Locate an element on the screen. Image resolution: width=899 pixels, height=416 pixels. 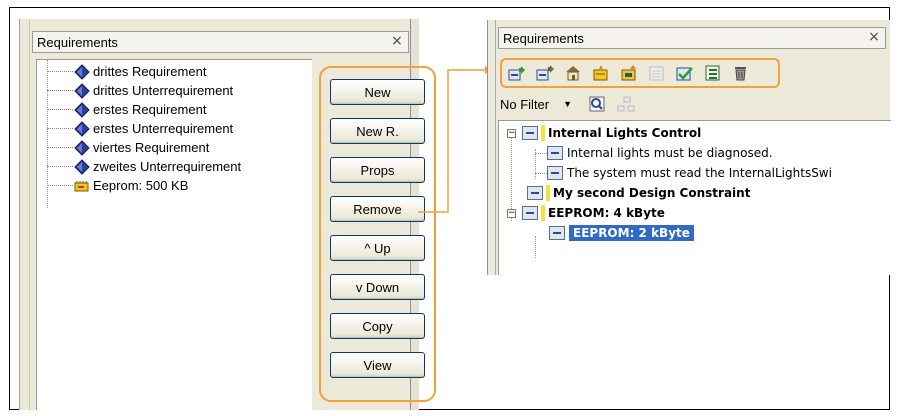
toolbar-highlight is located at coordinates (640, 73).